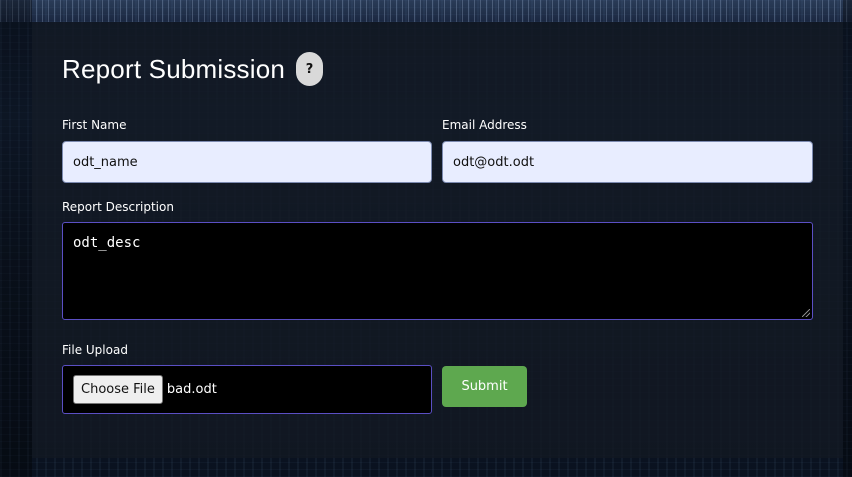 Image resolution: width=852 pixels, height=477 pixels. Describe the element at coordinates (627, 162) in the screenshot. I see `email-field: odt@odt.odt` at that location.